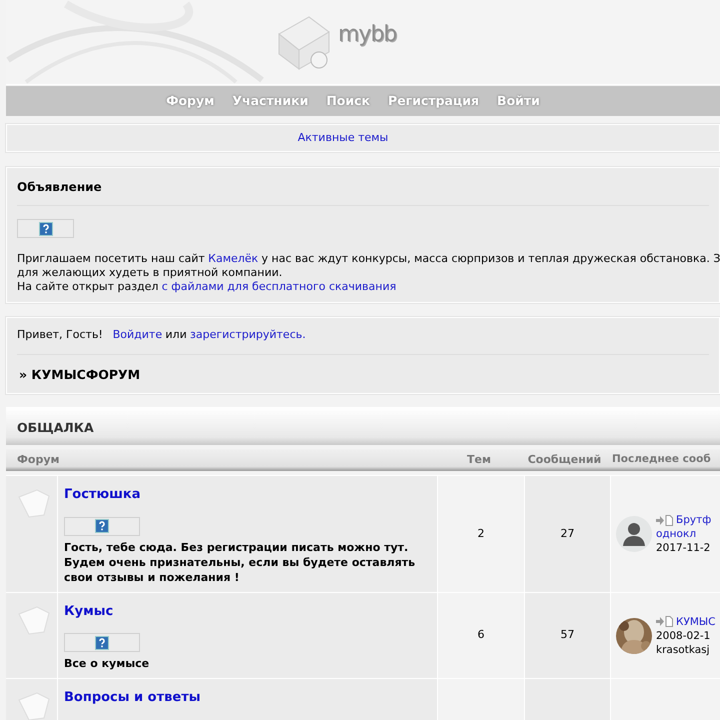  I want to click on column-header: Форум, so click(38, 460).